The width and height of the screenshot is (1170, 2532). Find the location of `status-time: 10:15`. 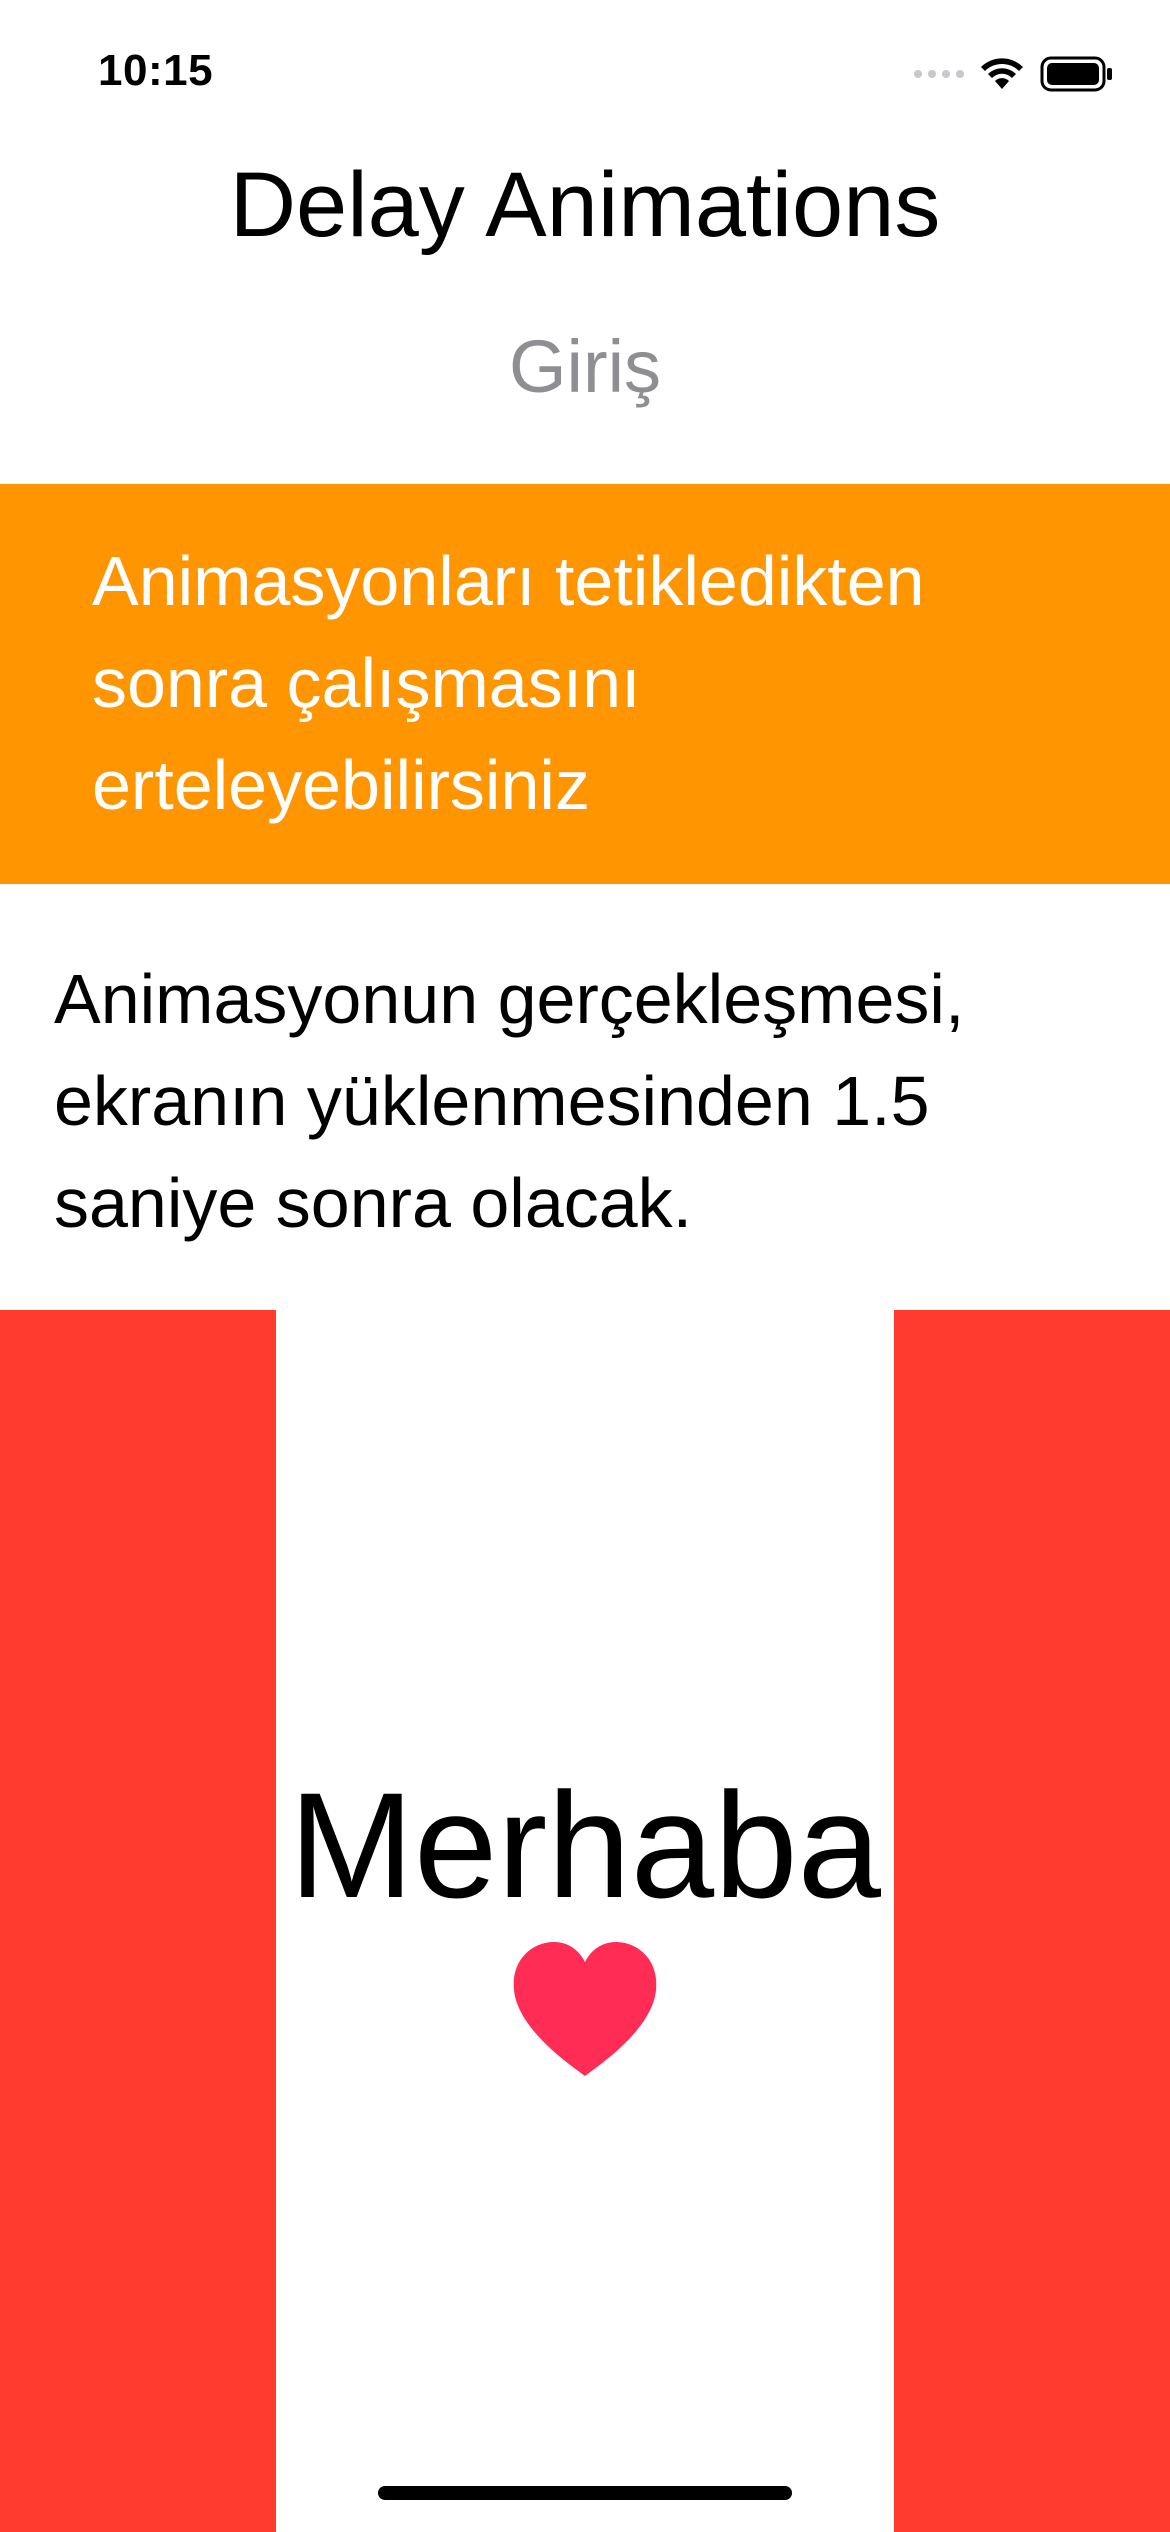

status-time: 10:15 is located at coordinates (156, 70).